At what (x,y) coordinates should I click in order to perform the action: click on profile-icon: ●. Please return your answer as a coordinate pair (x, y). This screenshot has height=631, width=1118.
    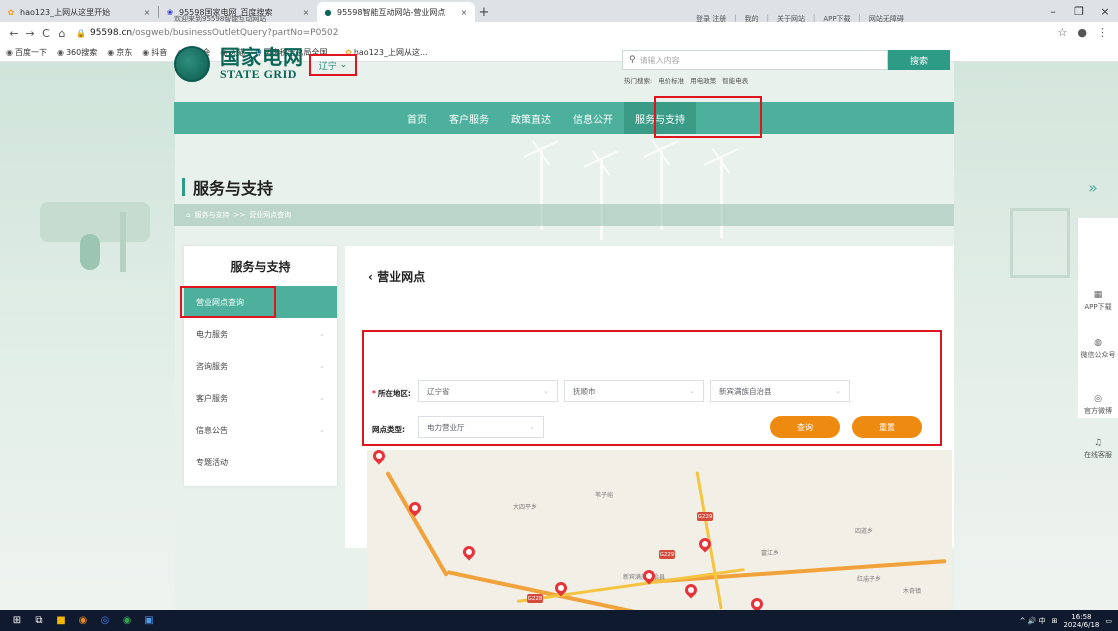
    Looking at the image, I should click on (1082, 32).